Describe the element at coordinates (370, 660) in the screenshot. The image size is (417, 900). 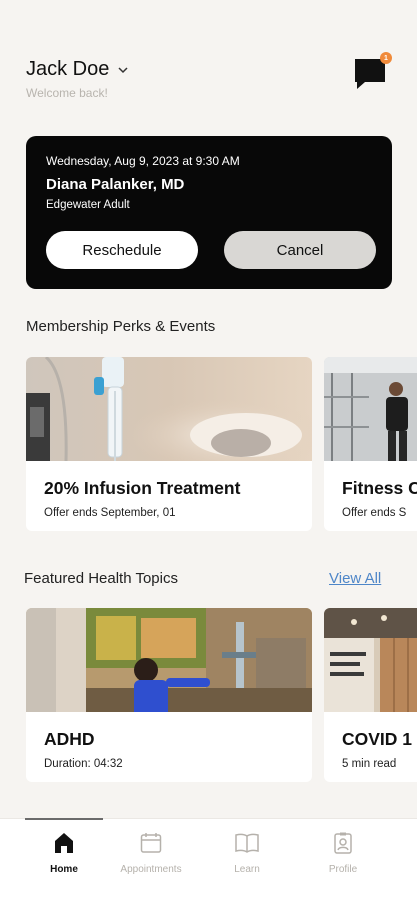
I see `topic-image-covid` at that location.